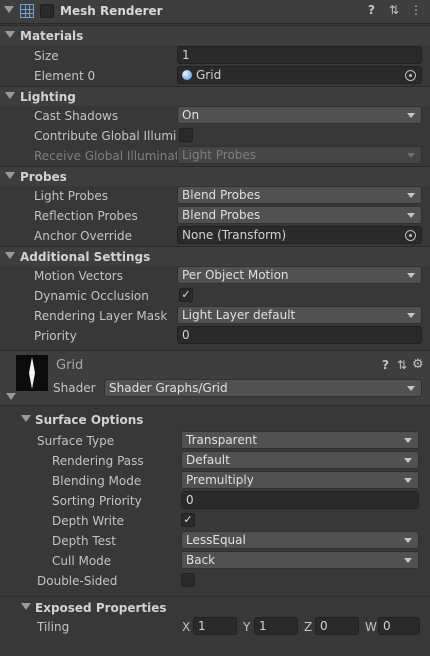 The image size is (430, 656). Describe the element at coordinates (215, 35) in the screenshot. I see `materials-foldout: Materials` at that location.